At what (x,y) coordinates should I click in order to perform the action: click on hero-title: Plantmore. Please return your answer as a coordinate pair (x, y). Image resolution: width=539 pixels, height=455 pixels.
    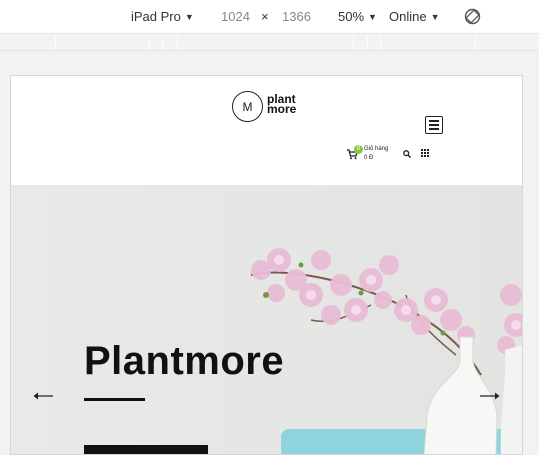
    Looking at the image, I should click on (184, 361).